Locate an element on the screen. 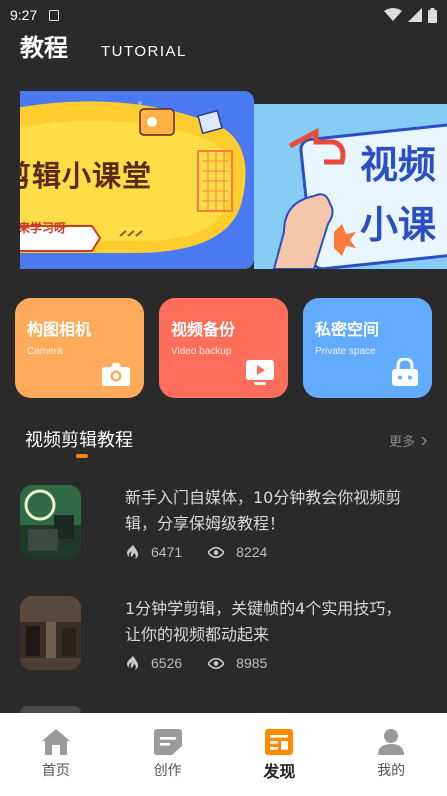  shortcut-camera: 构图相机 Camera is located at coordinates (79, 348).